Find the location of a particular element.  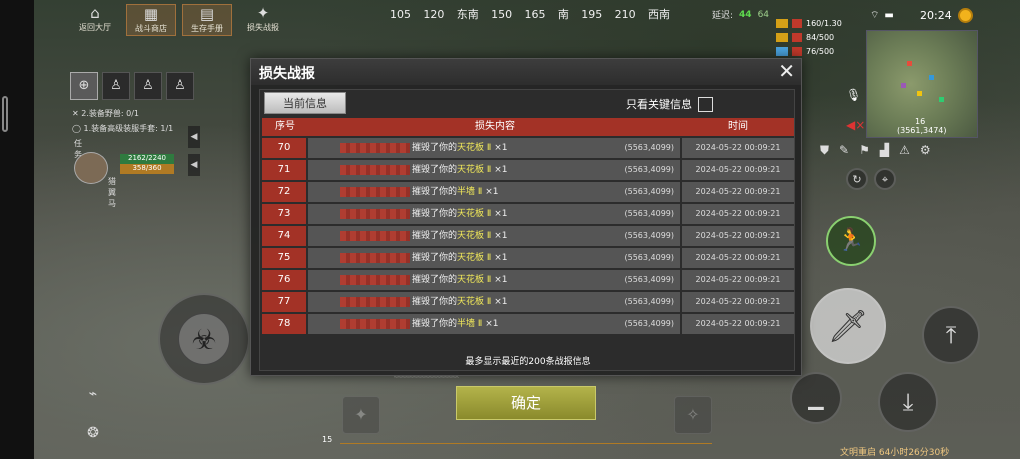

confirm-button: 确定 is located at coordinates (526, 403).